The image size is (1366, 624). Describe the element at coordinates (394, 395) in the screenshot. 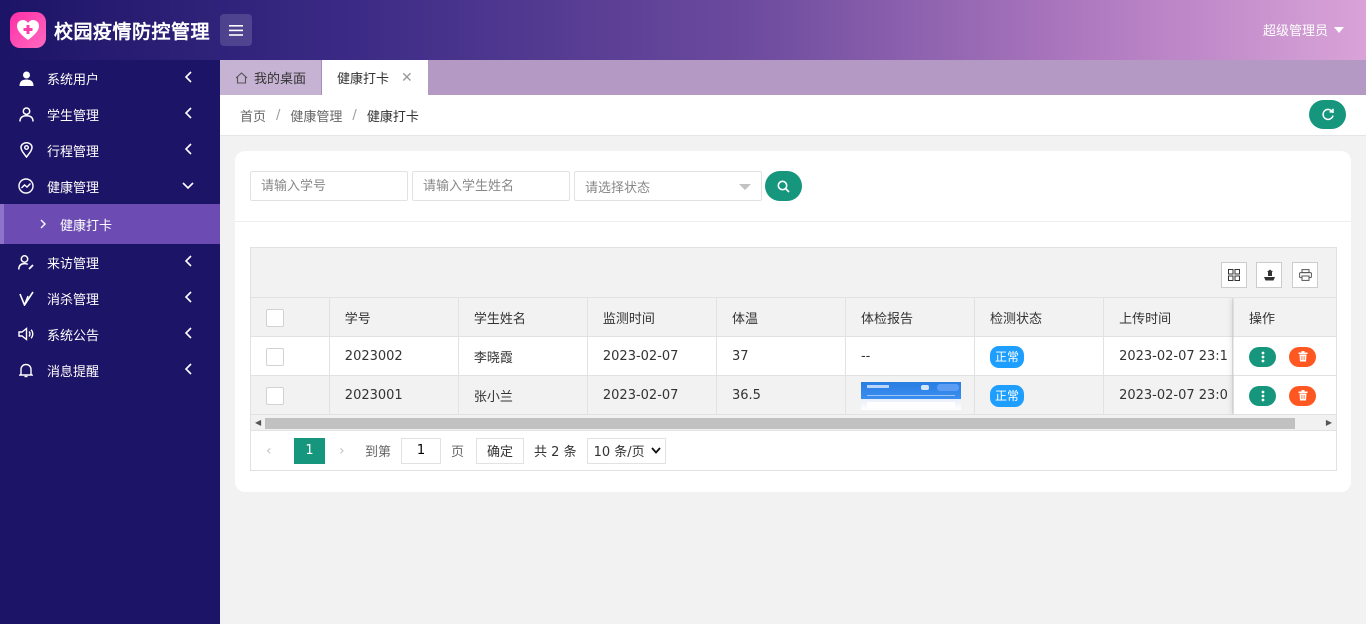

I see `cell-student-id: 2023001` at that location.